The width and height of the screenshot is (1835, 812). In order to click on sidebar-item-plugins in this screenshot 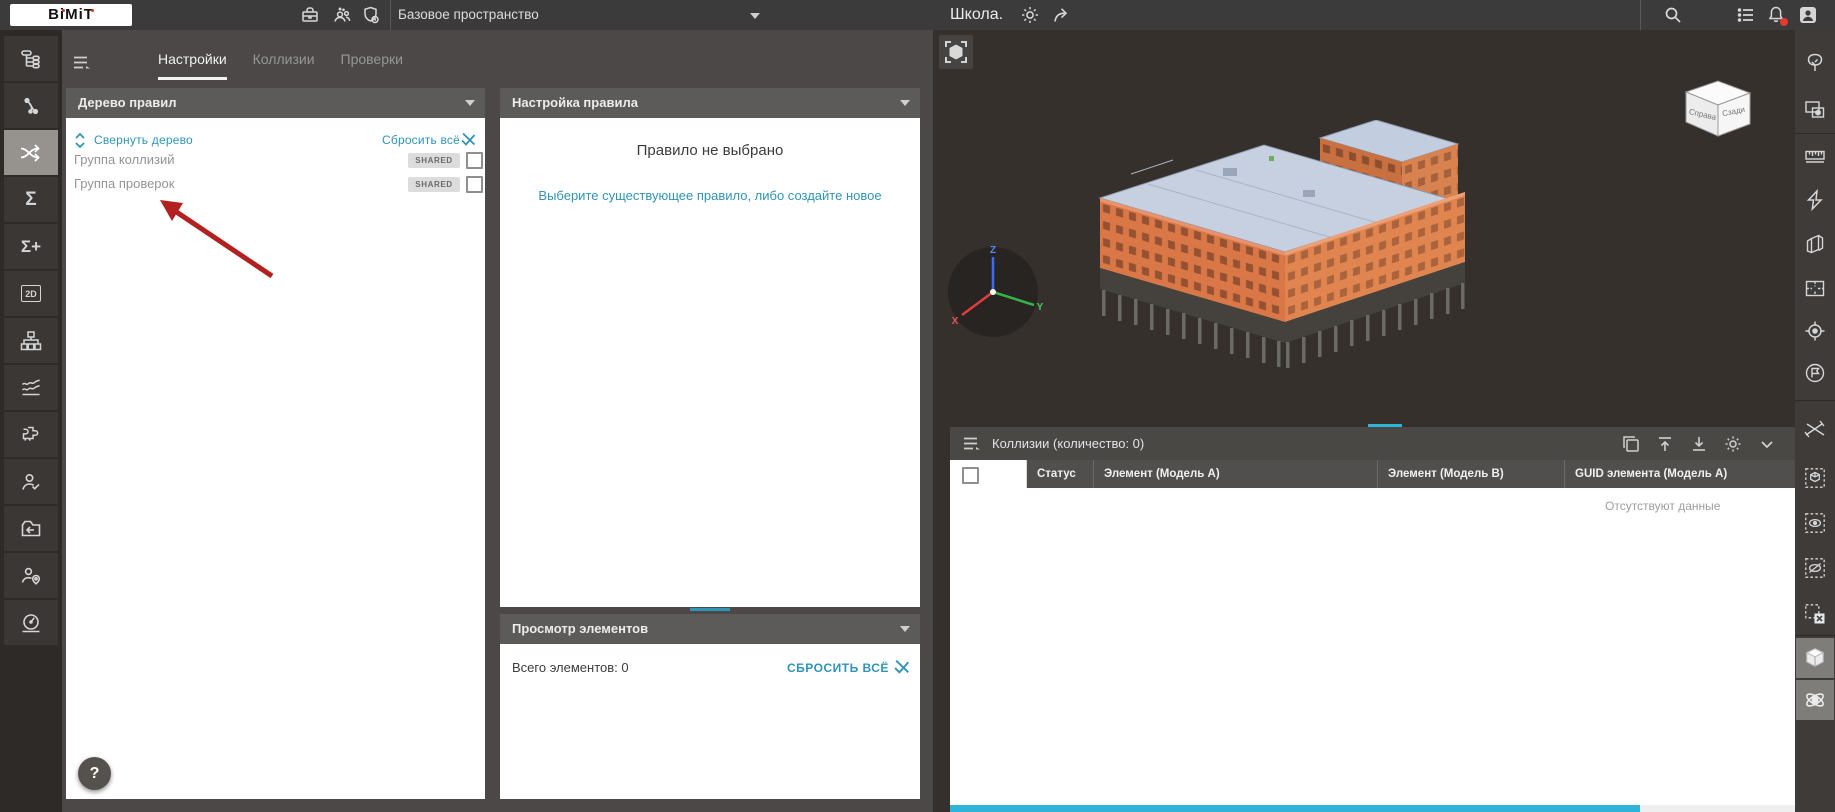, I will do `click(31, 434)`.